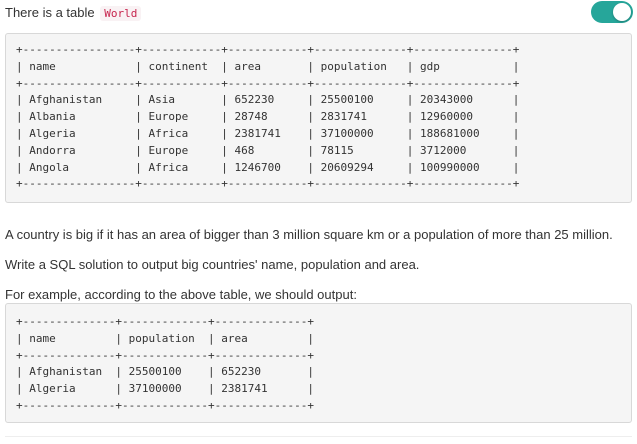  What do you see at coordinates (52, 12) in the screenshot?
I see `intro-text: There is a table` at bounding box center [52, 12].